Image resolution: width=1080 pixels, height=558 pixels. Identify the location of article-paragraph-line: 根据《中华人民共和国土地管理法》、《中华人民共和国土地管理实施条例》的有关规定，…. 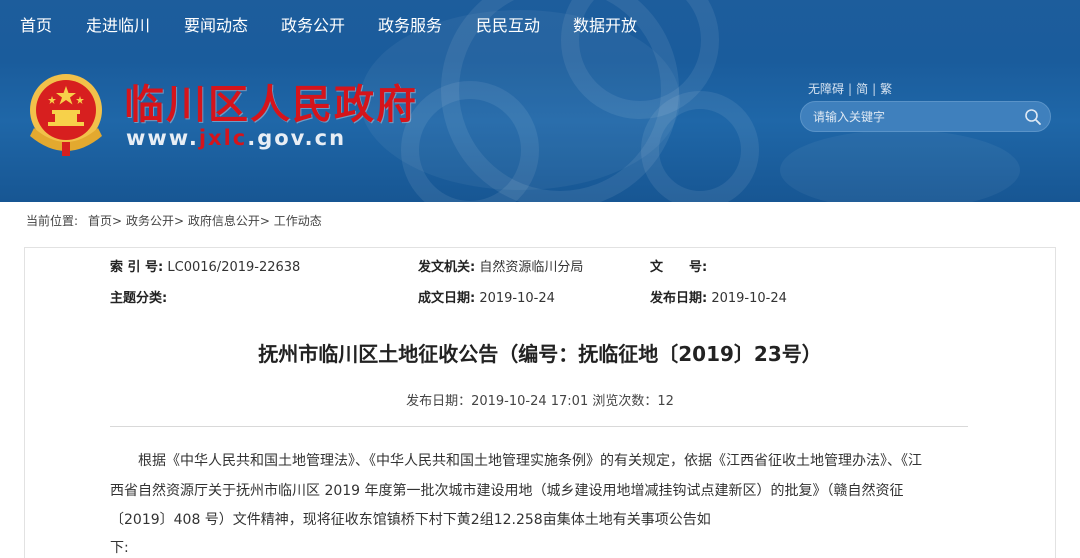
(530, 461).